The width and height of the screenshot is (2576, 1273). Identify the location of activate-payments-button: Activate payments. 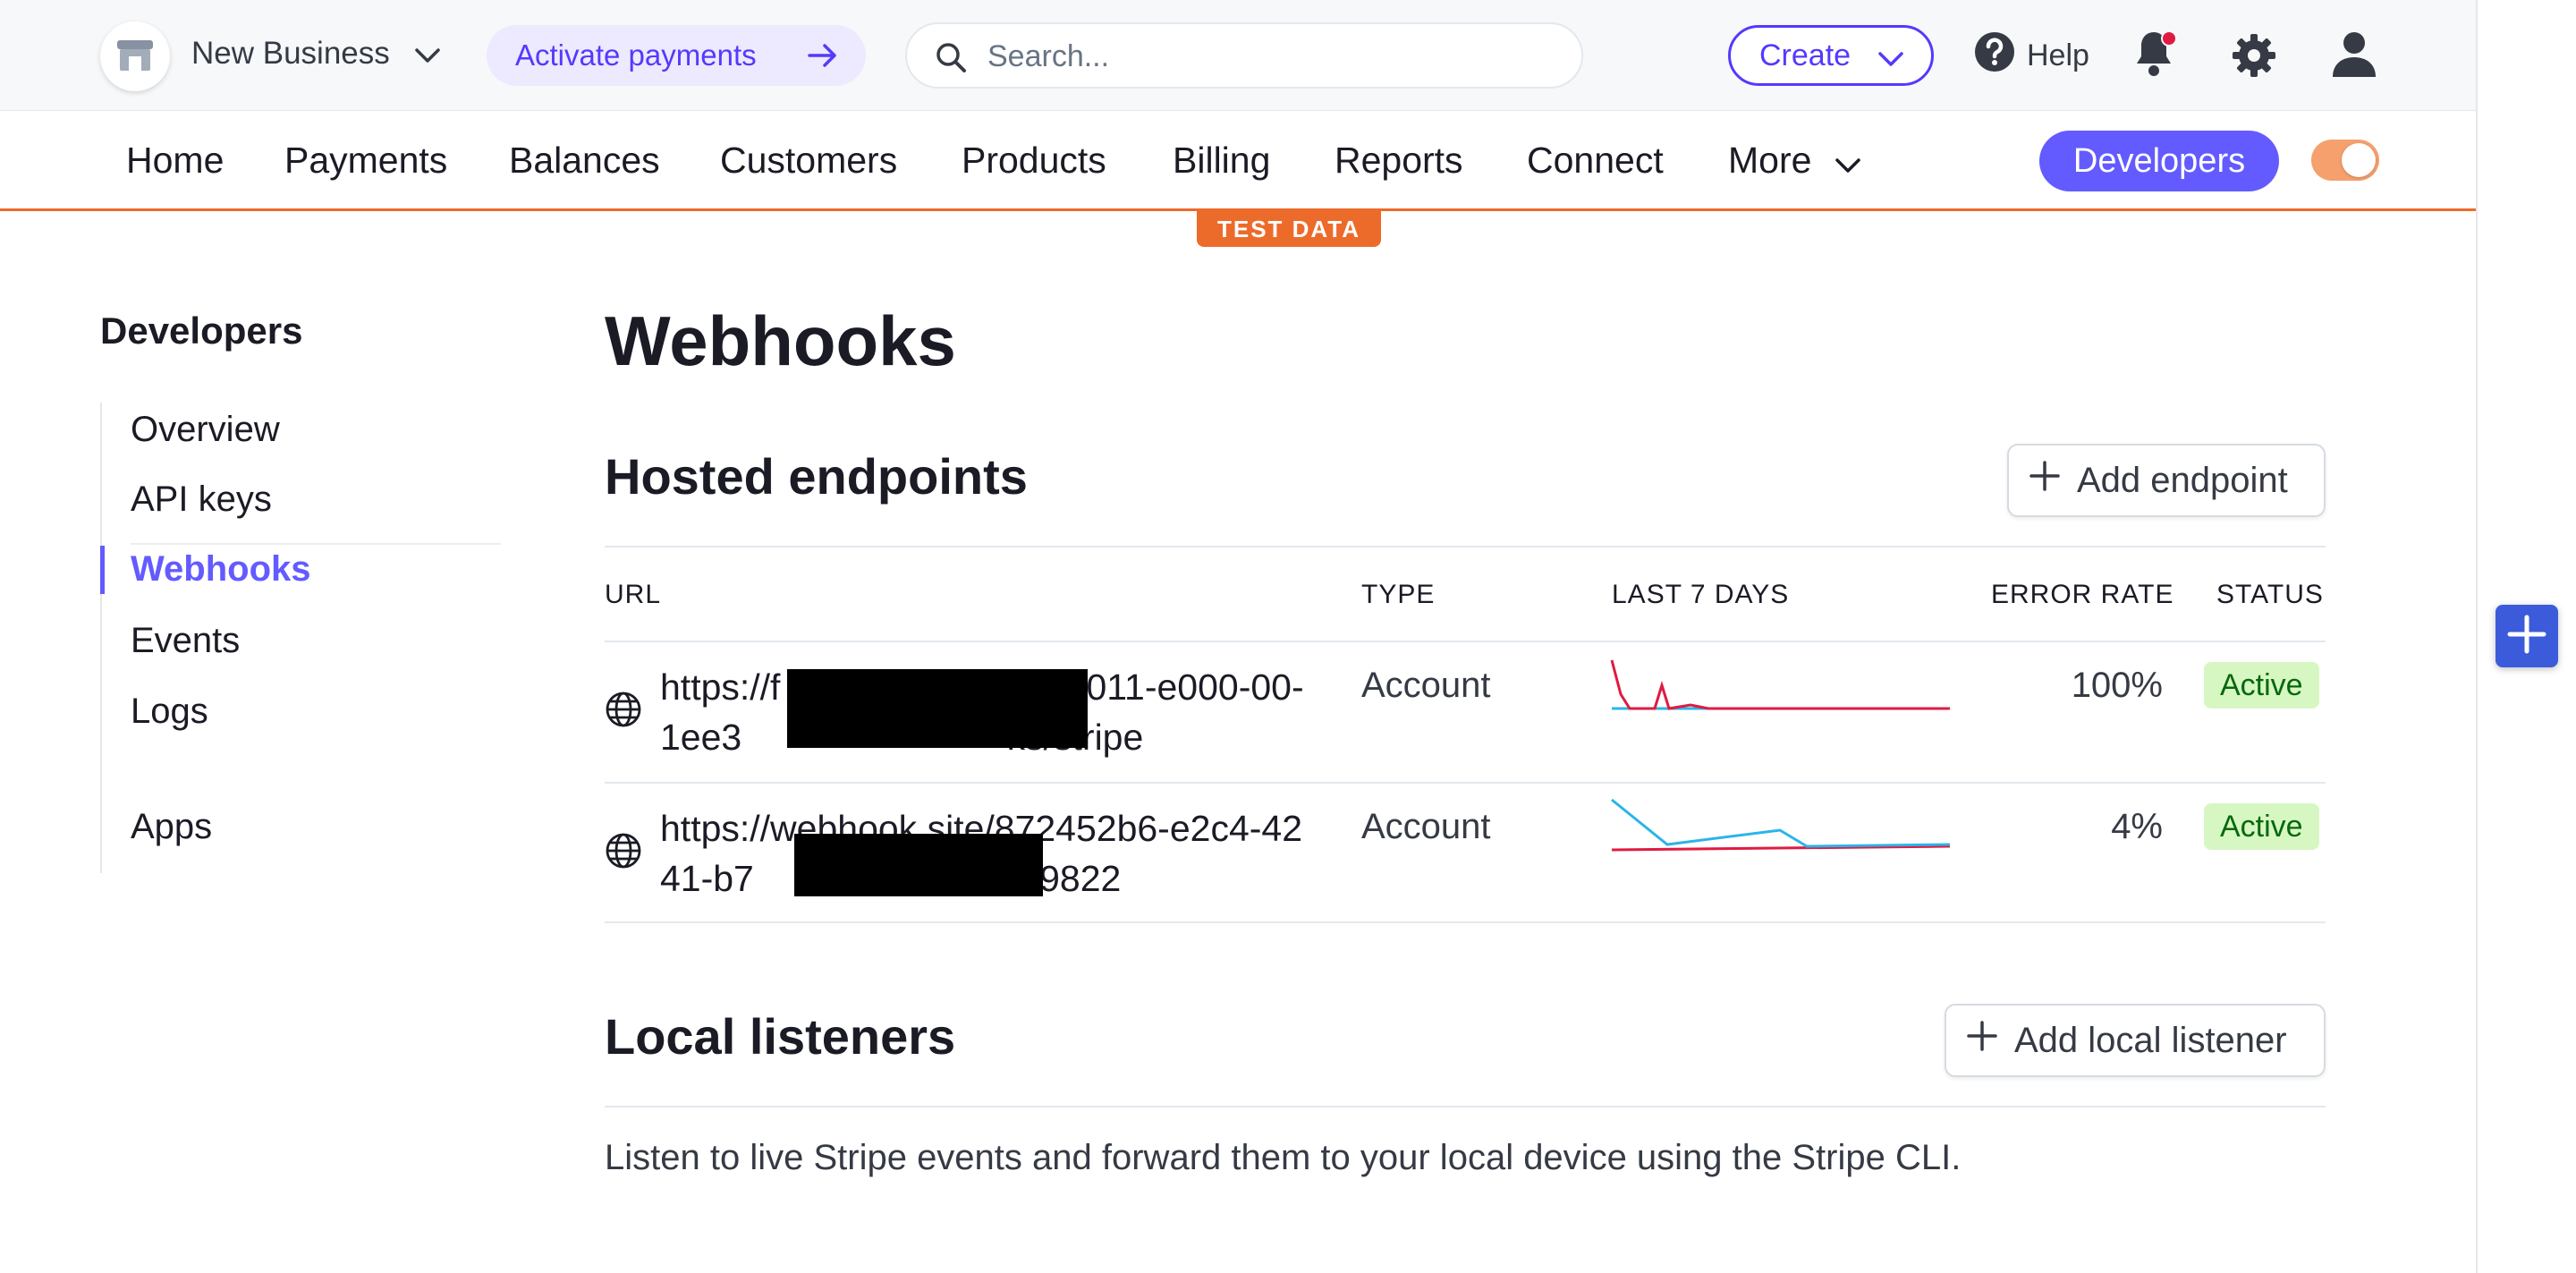
(676, 55).